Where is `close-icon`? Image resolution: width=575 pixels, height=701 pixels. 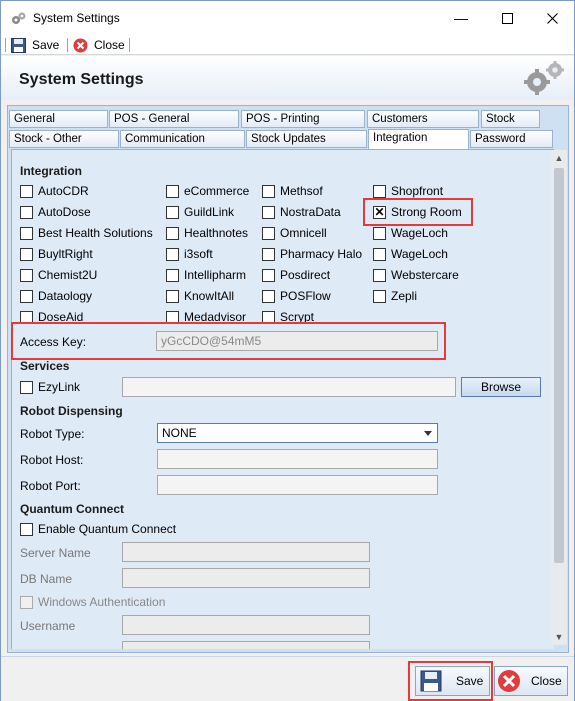
close-icon is located at coordinates (552, 18).